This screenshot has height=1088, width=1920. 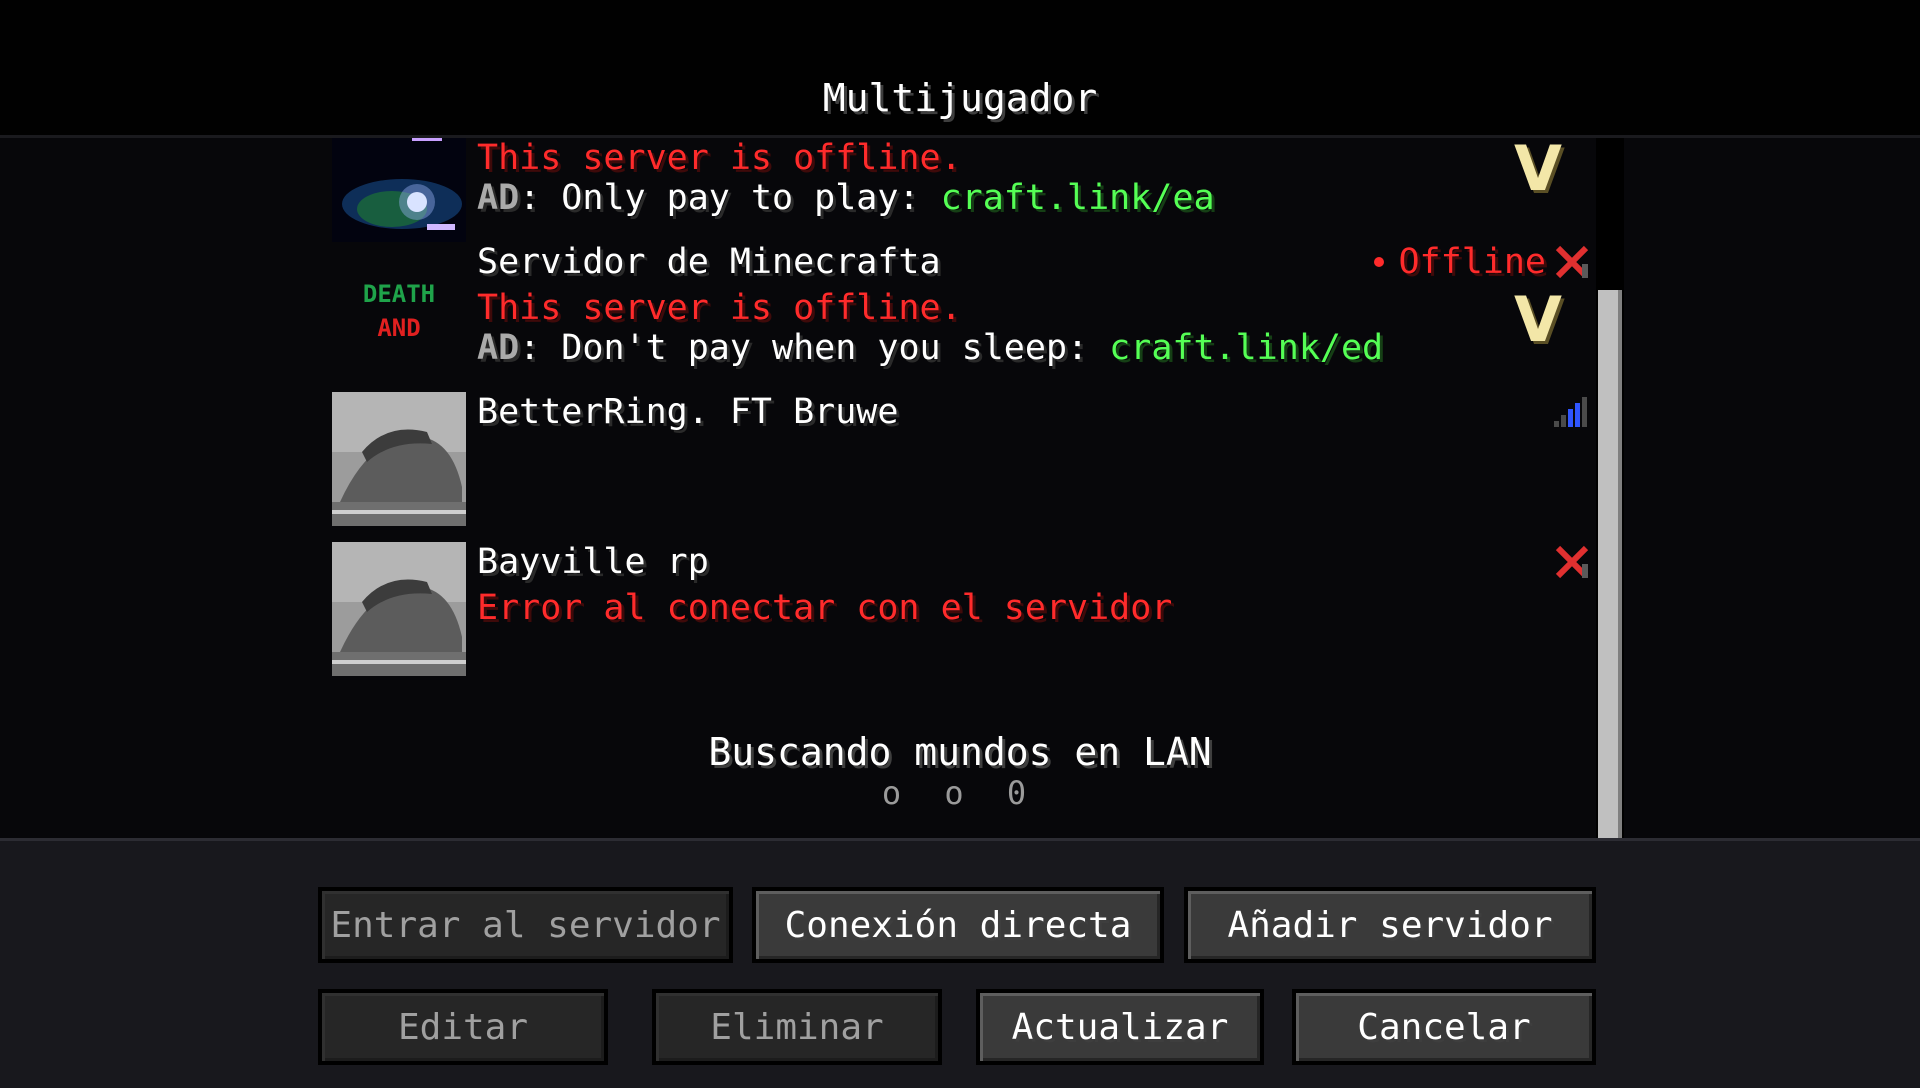 What do you see at coordinates (399, 294) in the screenshot?
I see `svg-text: DEATH` at bounding box center [399, 294].